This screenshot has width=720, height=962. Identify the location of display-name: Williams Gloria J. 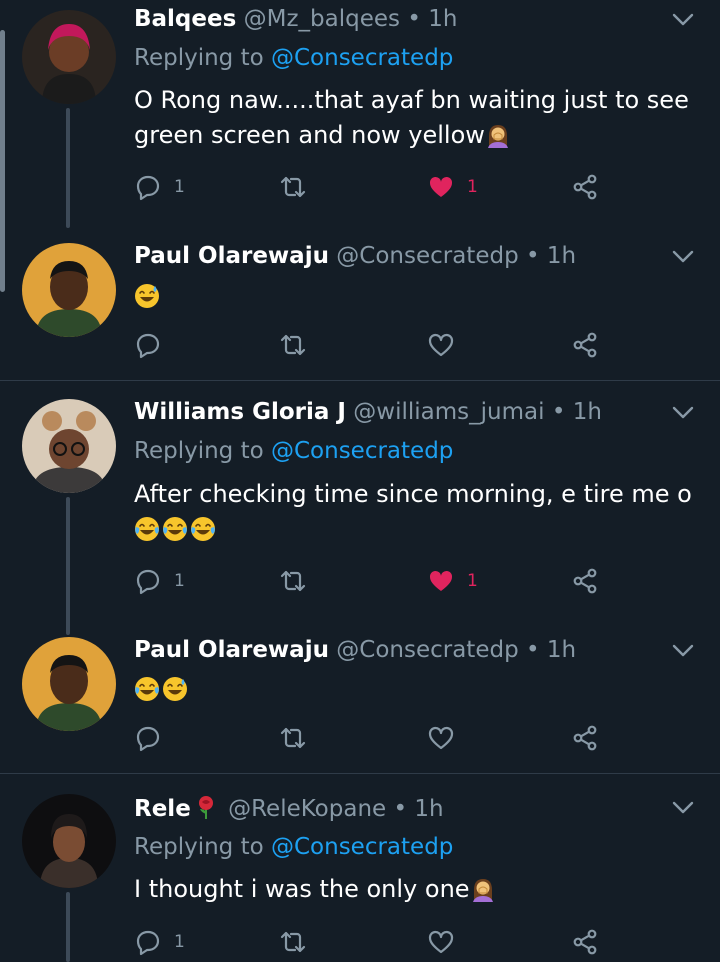
(240, 412).